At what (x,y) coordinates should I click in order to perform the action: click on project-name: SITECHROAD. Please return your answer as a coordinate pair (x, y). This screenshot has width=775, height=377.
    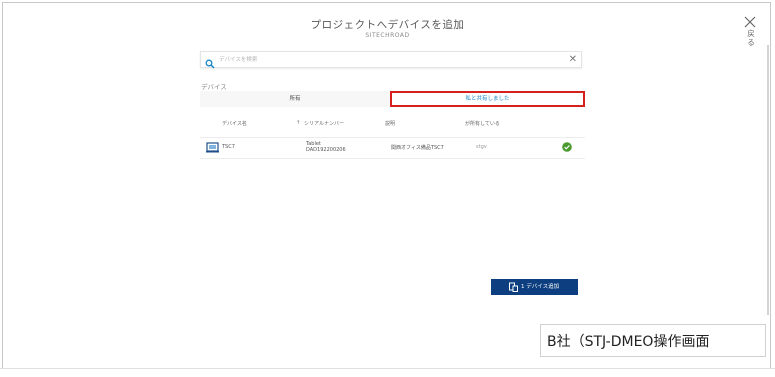
    Looking at the image, I should click on (387, 35).